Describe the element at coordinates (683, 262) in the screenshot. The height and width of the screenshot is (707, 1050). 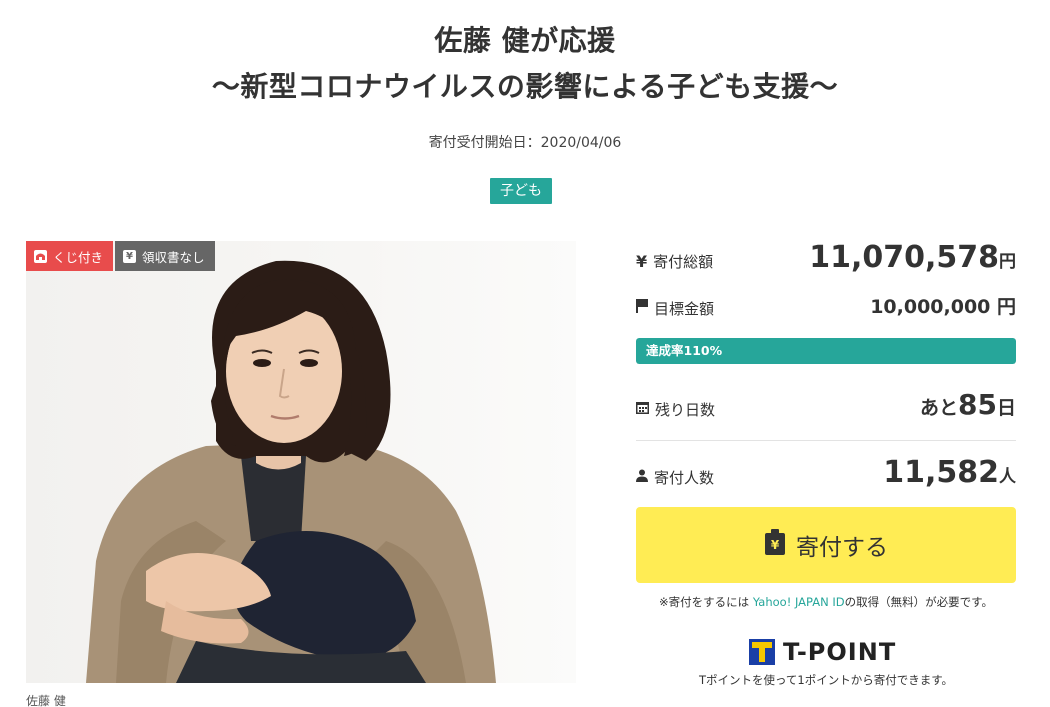
I see `total-donation-label: 寄付総額` at that location.